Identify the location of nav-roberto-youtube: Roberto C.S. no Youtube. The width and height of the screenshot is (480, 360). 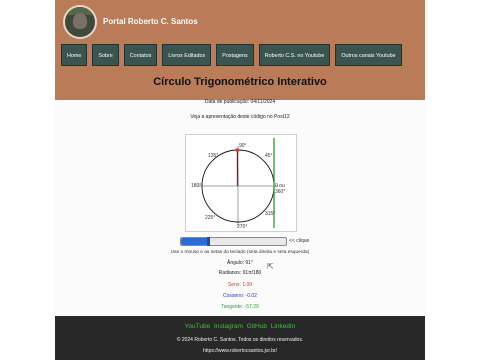
(294, 55).